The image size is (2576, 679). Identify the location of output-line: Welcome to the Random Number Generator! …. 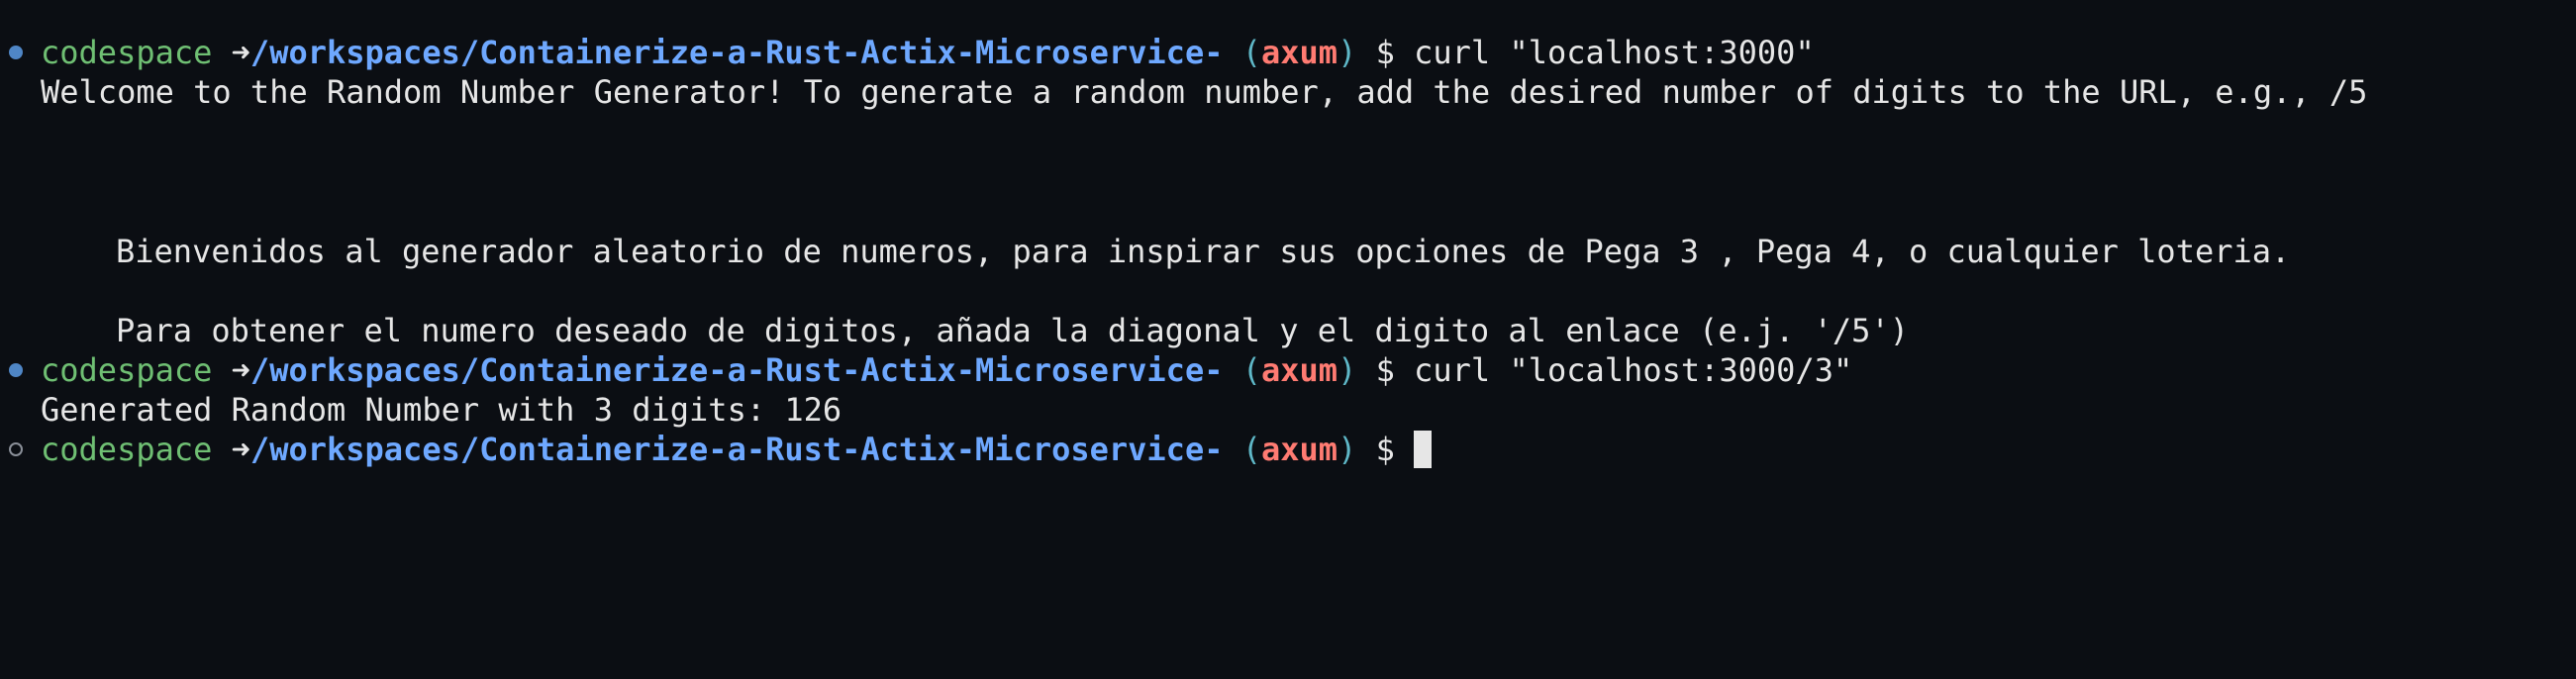
(1205, 92).